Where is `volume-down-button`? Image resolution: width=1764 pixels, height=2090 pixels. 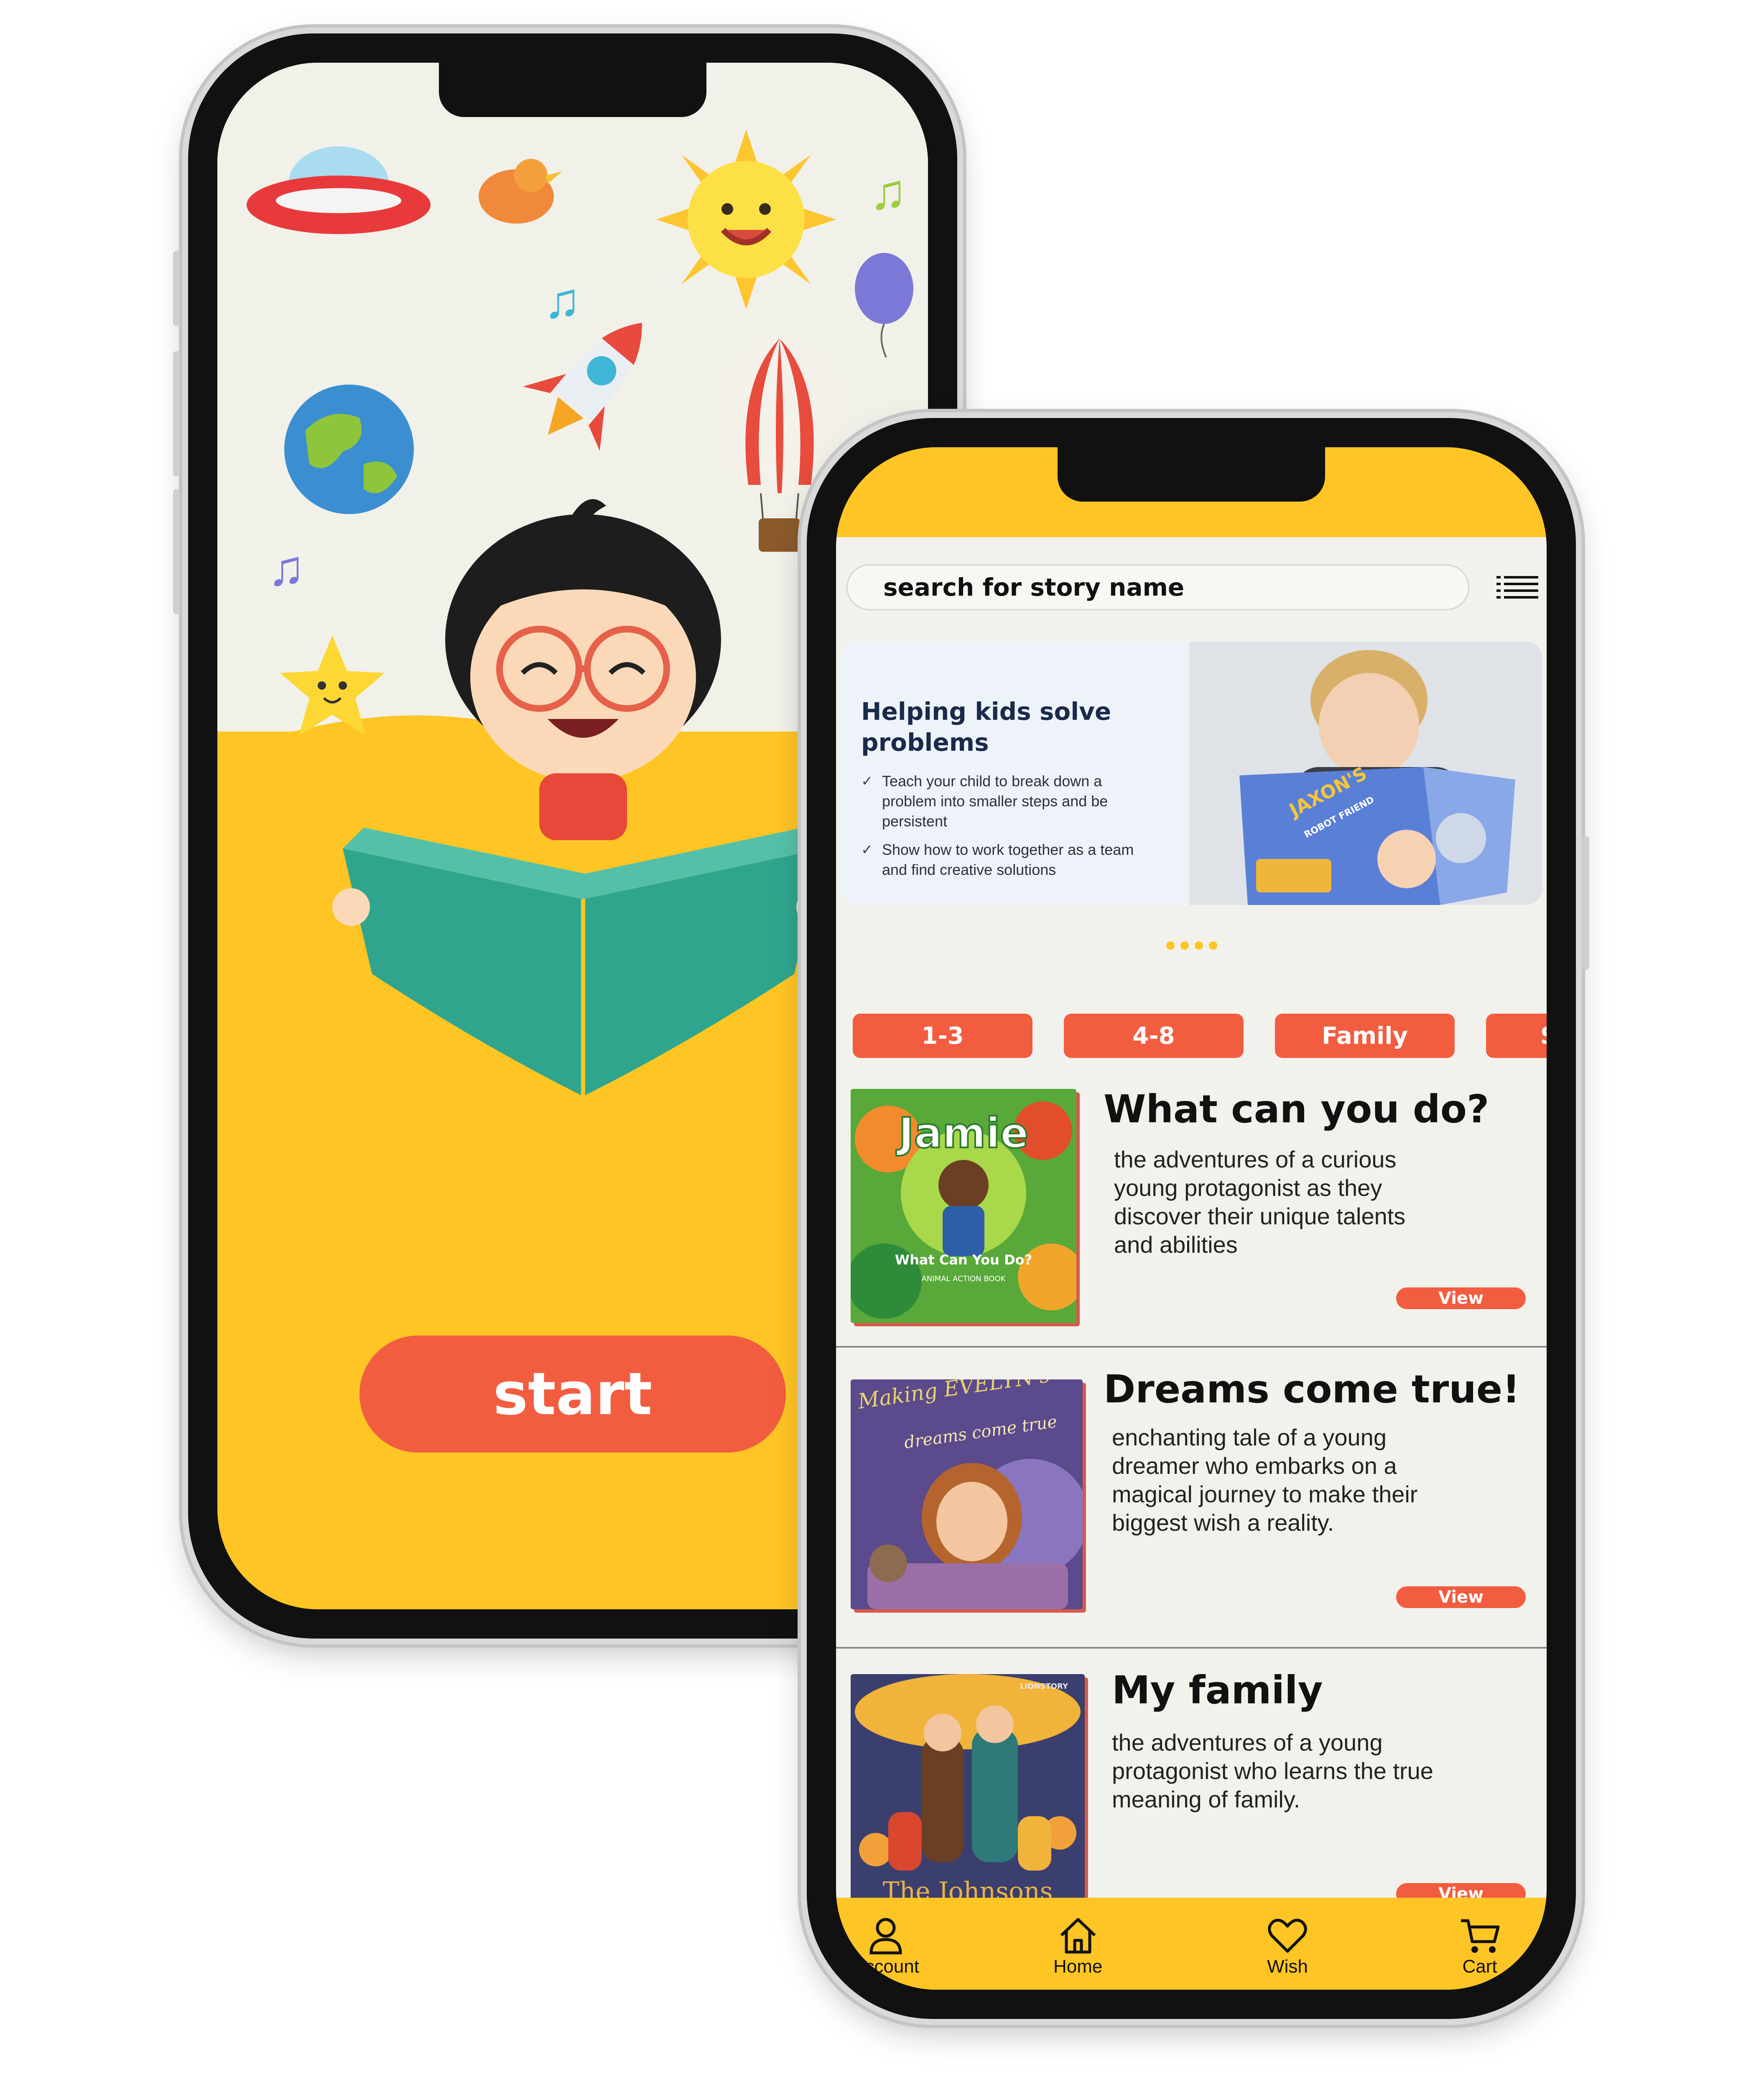 volume-down-button is located at coordinates (176, 551).